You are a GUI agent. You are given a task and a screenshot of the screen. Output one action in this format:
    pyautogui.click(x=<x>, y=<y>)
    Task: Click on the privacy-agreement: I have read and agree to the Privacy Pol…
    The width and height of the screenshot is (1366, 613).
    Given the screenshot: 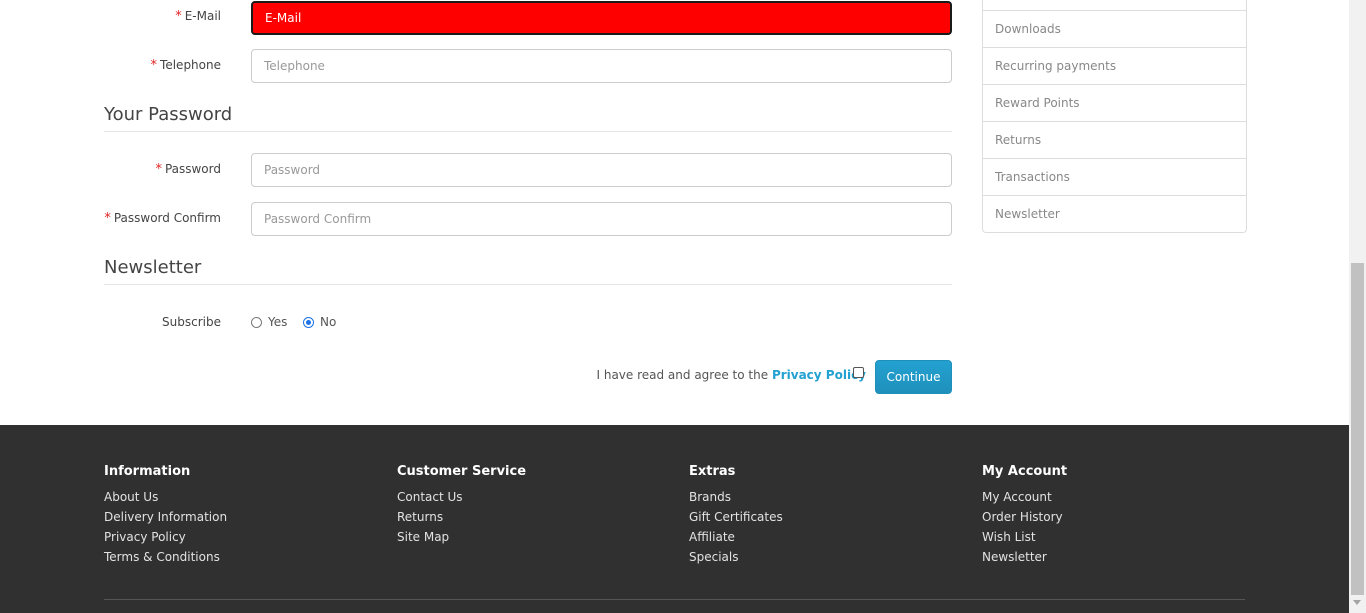 What is the action you would take?
    pyautogui.click(x=713, y=375)
    